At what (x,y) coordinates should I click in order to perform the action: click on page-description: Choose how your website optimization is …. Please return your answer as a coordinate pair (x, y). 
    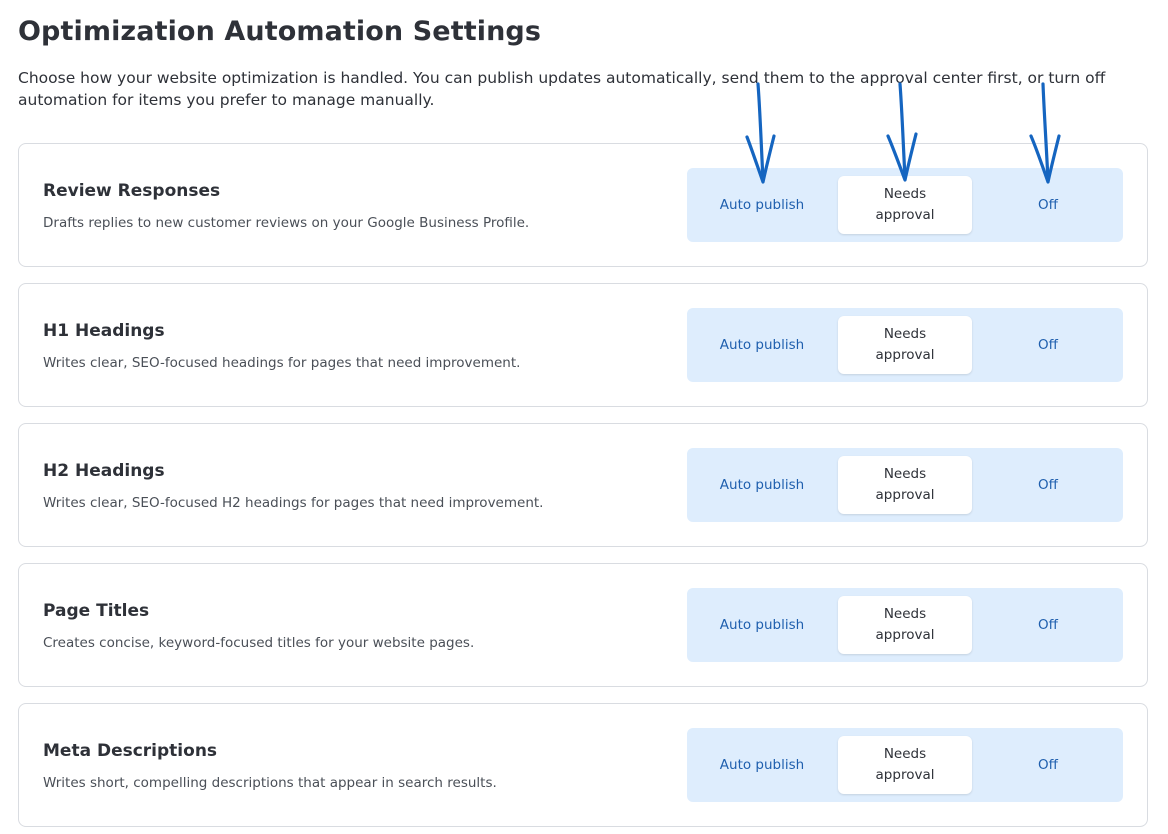
    Looking at the image, I should click on (562, 89).